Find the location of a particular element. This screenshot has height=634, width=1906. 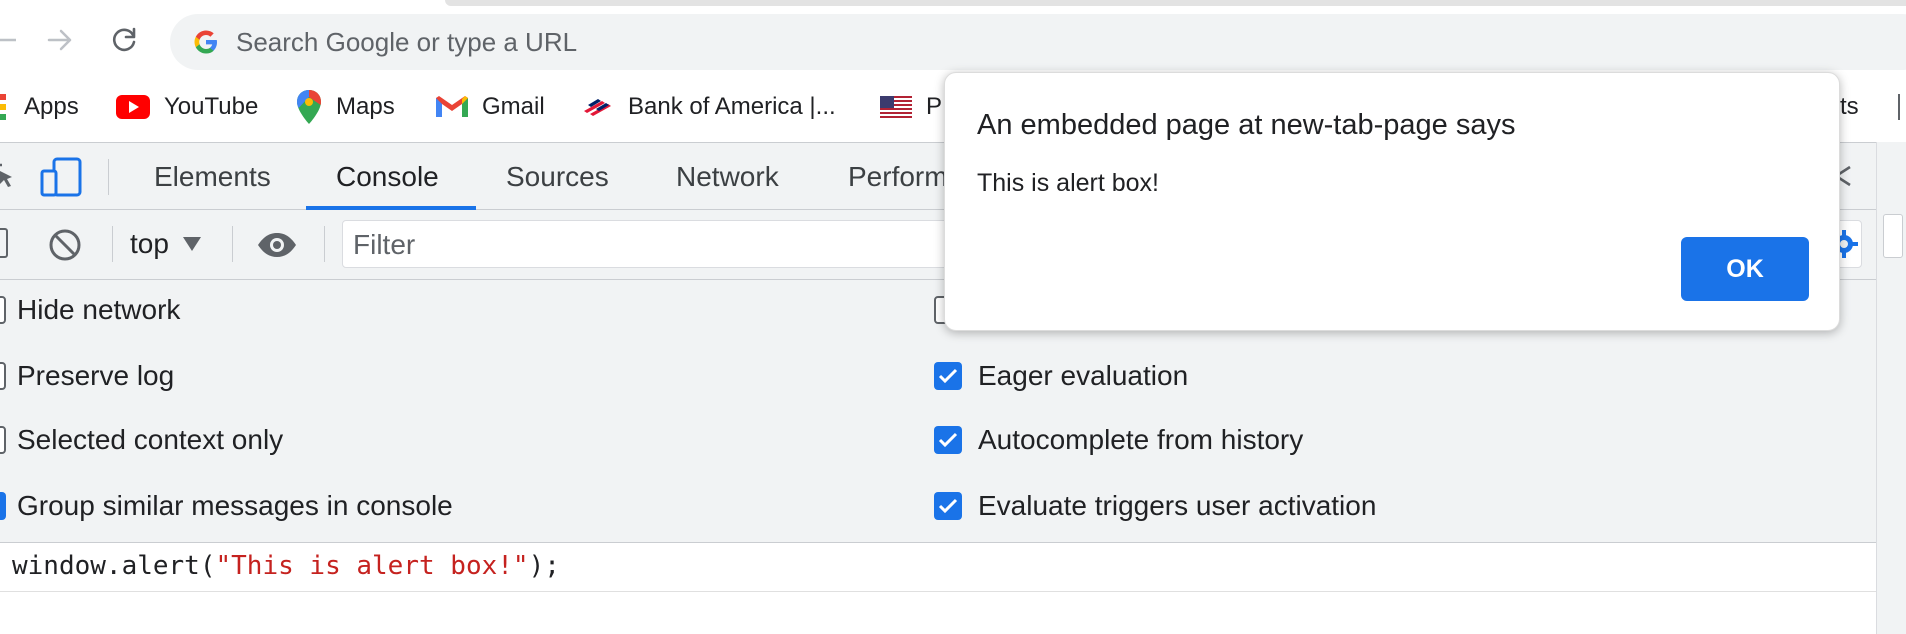

evaluate-triggers-checkbox is located at coordinates (948, 506).